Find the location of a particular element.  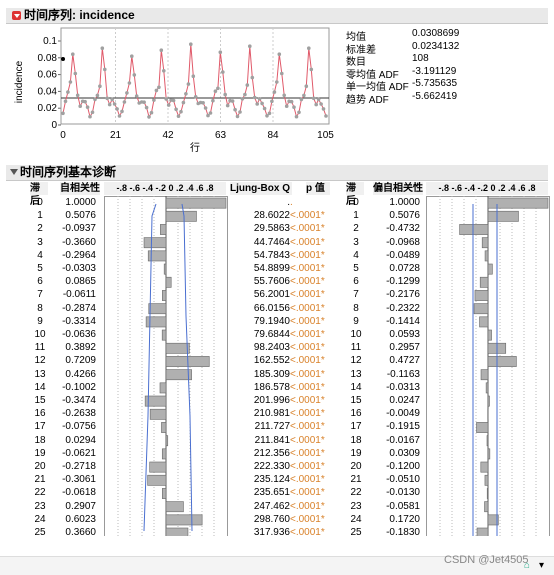

stat-label: 趋势 ADF is located at coordinates (367, 100).